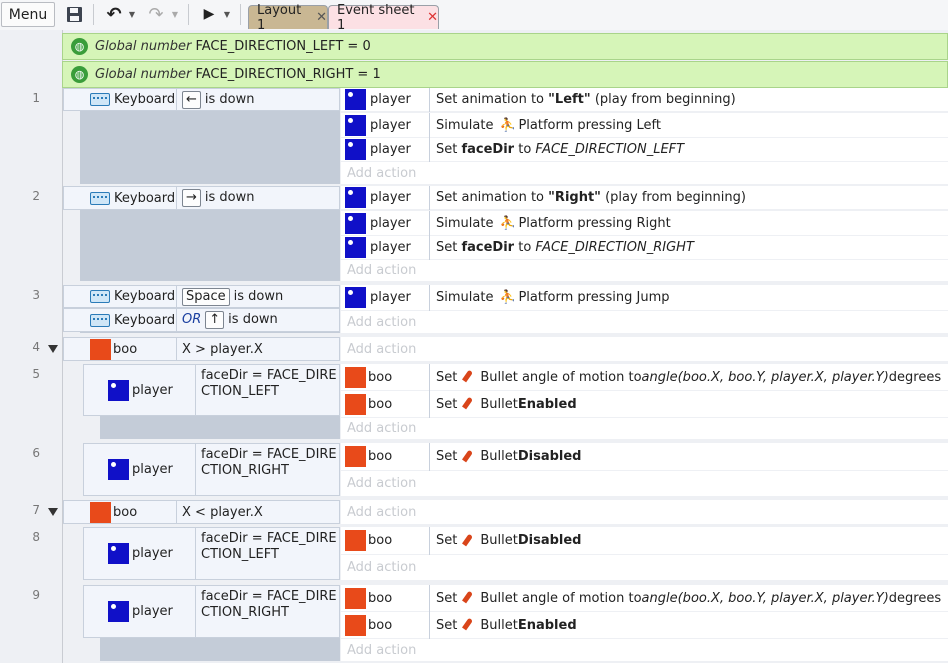 The width and height of the screenshot is (948, 663). What do you see at coordinates (279, 17) in the screenshot?
I see `tab-label: Layout 1` at bounding box center [279, 17].